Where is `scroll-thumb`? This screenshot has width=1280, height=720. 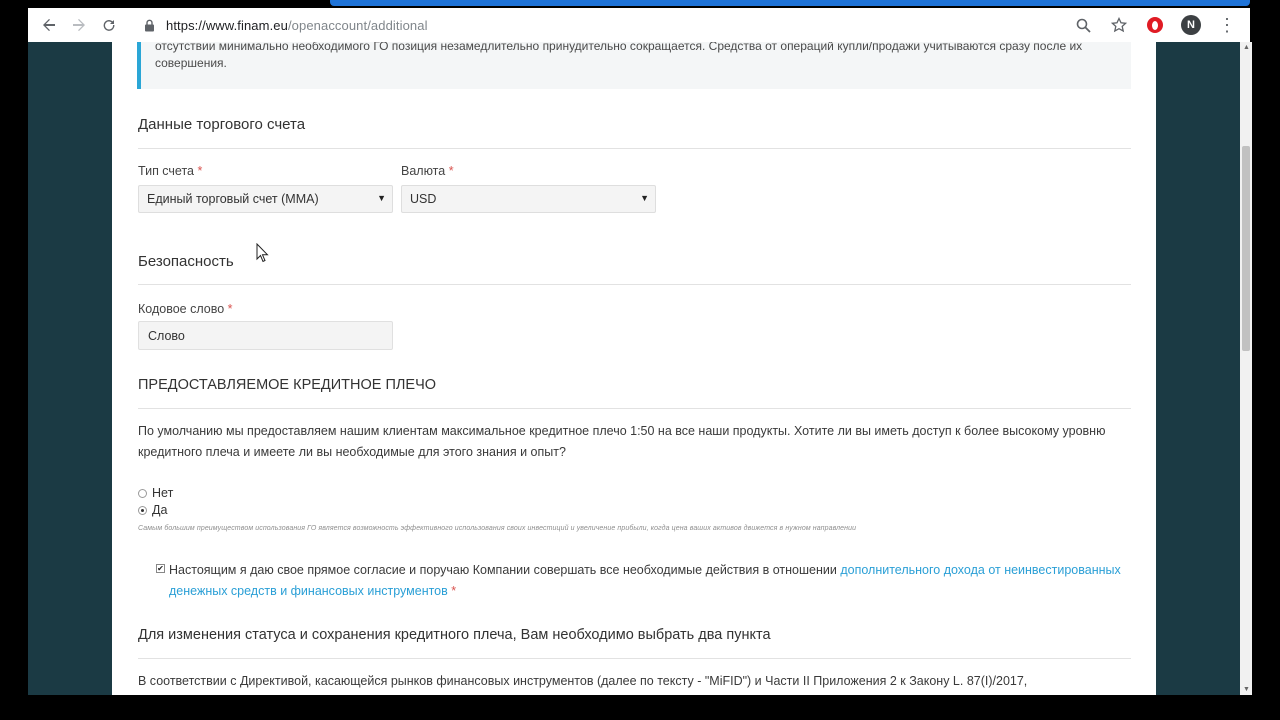 scroll-thumb is located at coordinates (1246, 248).